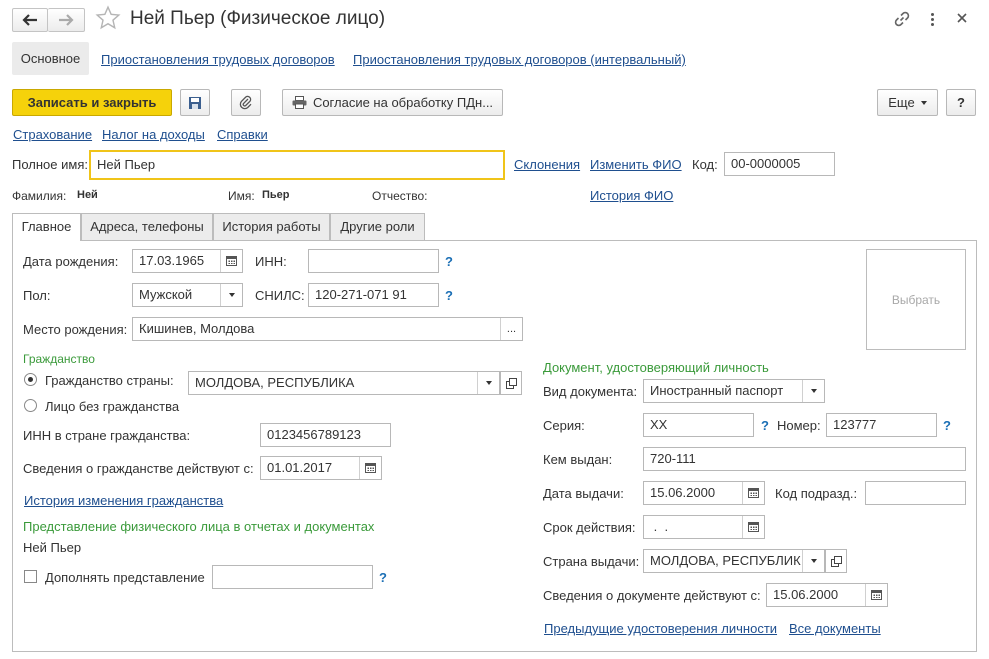 This screenshot has height=659, width=989. Describe the element at coordinates (59, 359) in the screenshot. I see `citizenship-header: Гражданство` at that location.